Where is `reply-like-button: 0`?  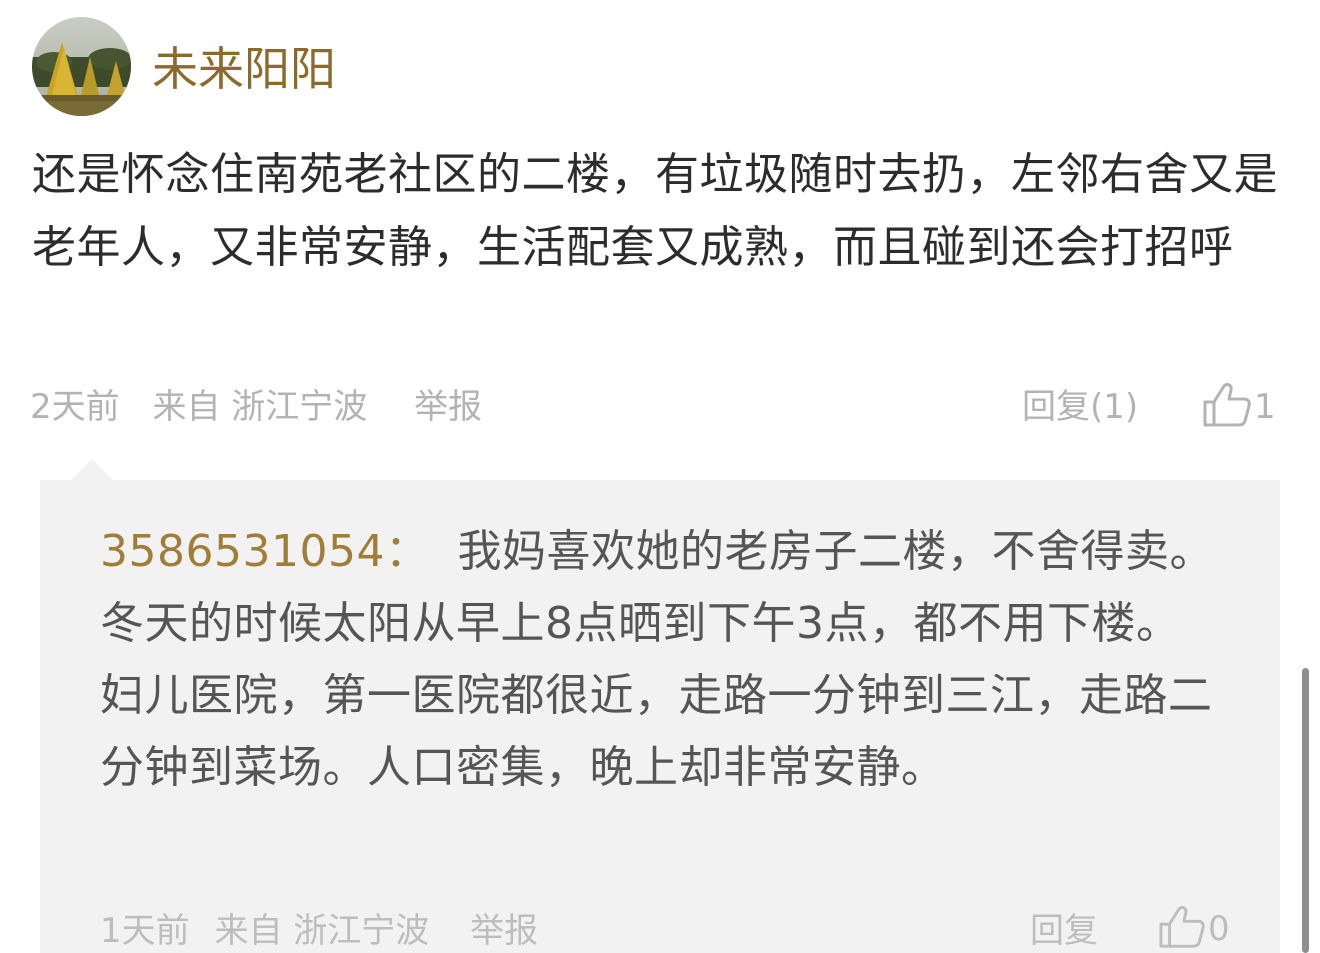 reply-like-button: 0 is located at coordinates (1194, 927).